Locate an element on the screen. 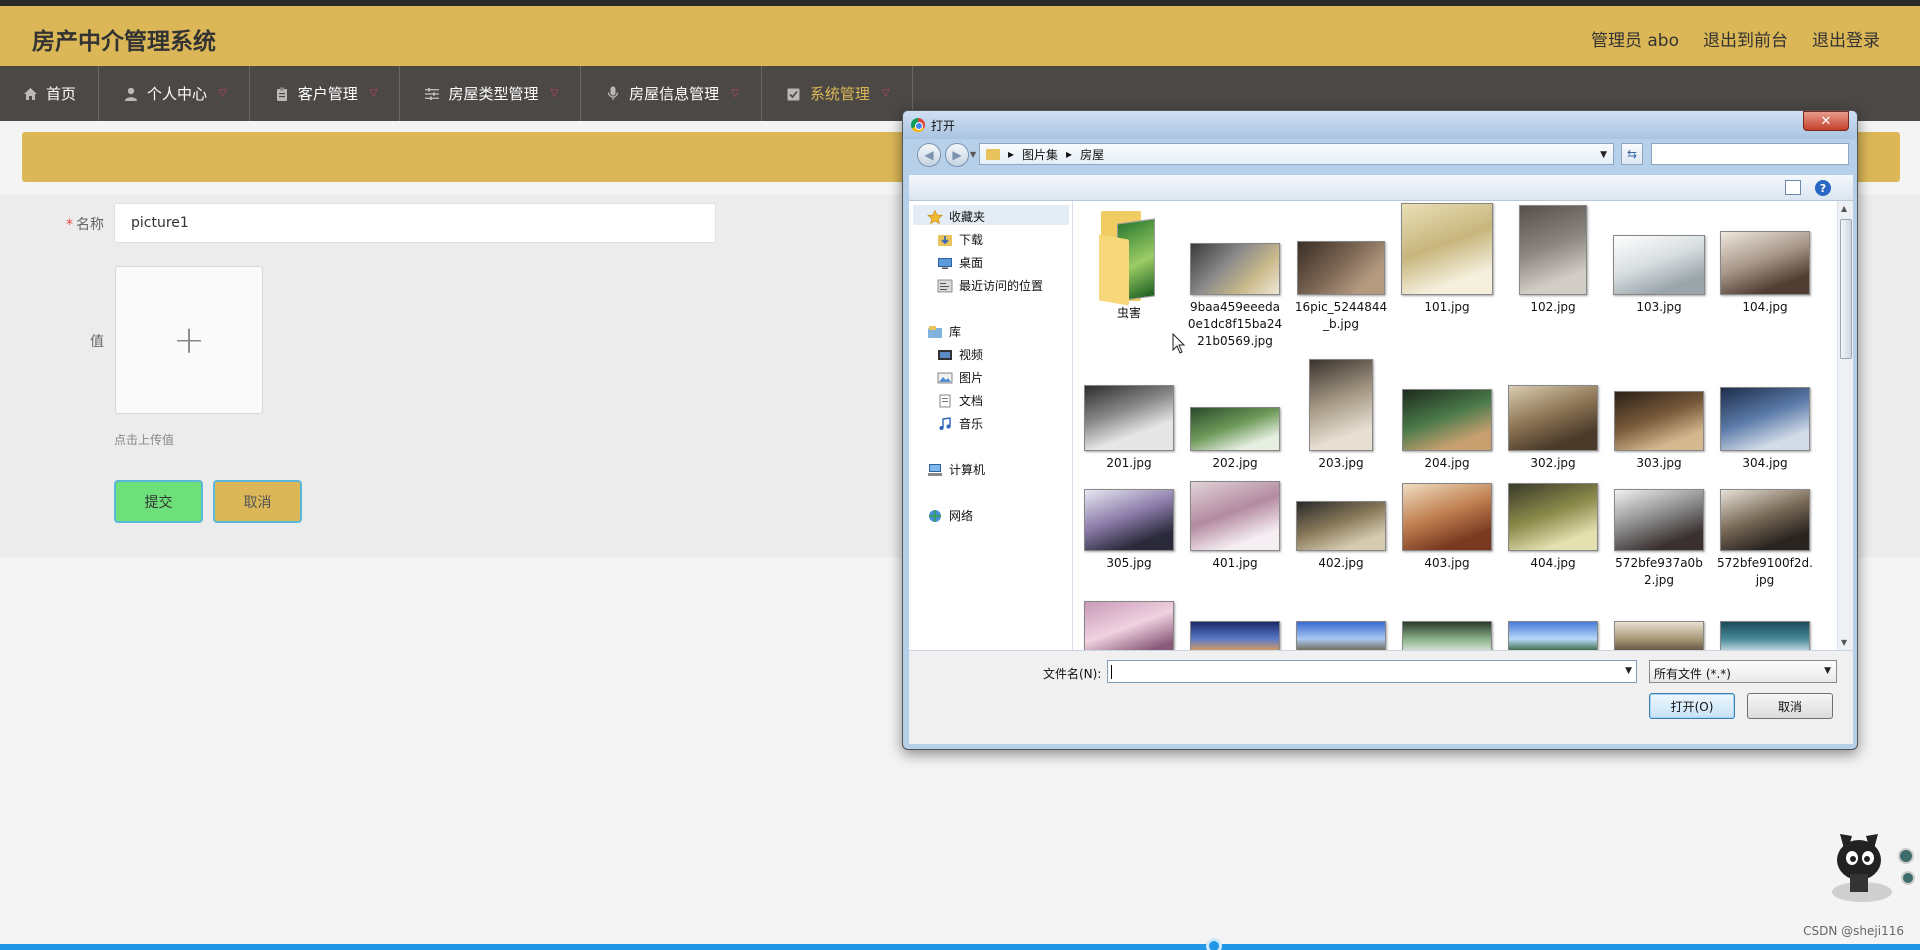 The height and width of the screenshot is (950, 1920). app-title: 房产中介管理系统 is located at coordinates (124, 42).